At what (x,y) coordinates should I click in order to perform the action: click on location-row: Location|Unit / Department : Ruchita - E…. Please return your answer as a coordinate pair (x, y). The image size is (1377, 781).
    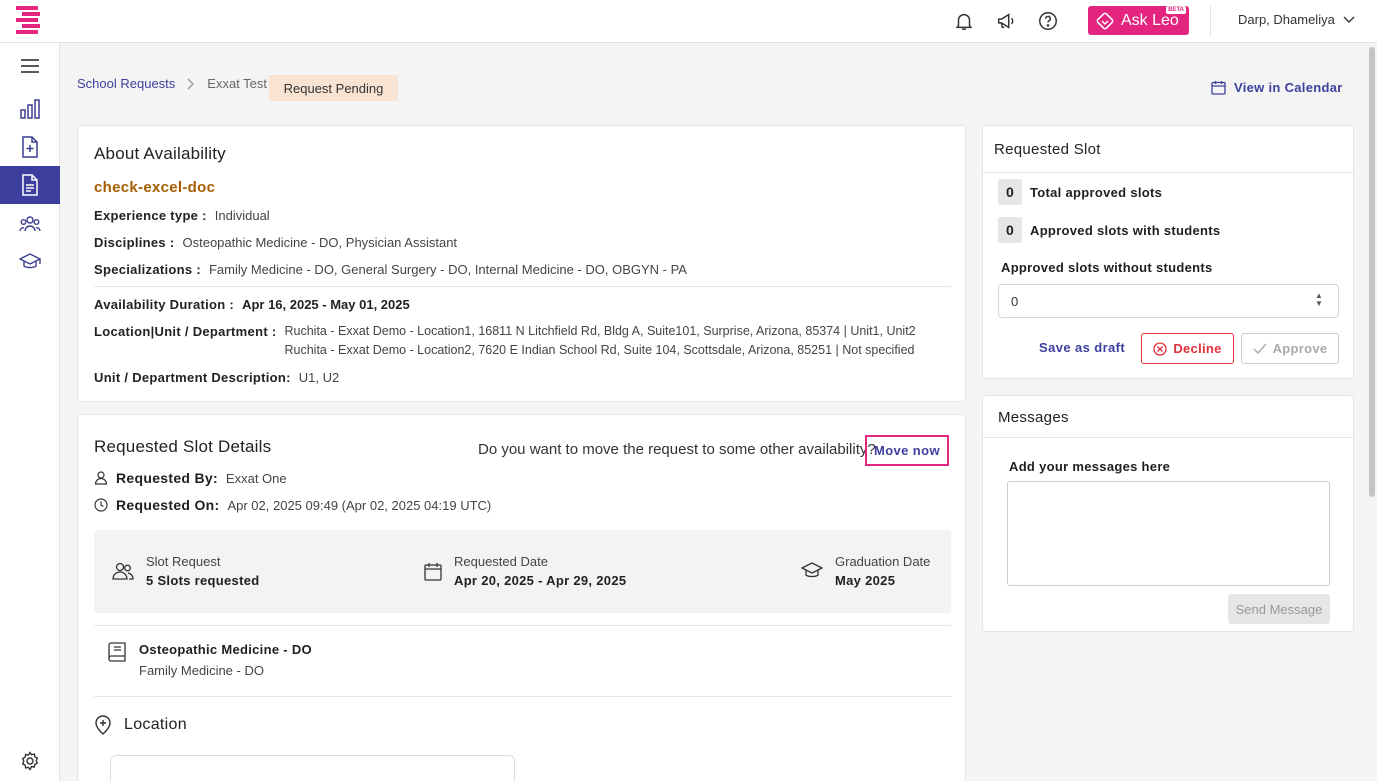
    Looking at the image, I should click on (505, 340).